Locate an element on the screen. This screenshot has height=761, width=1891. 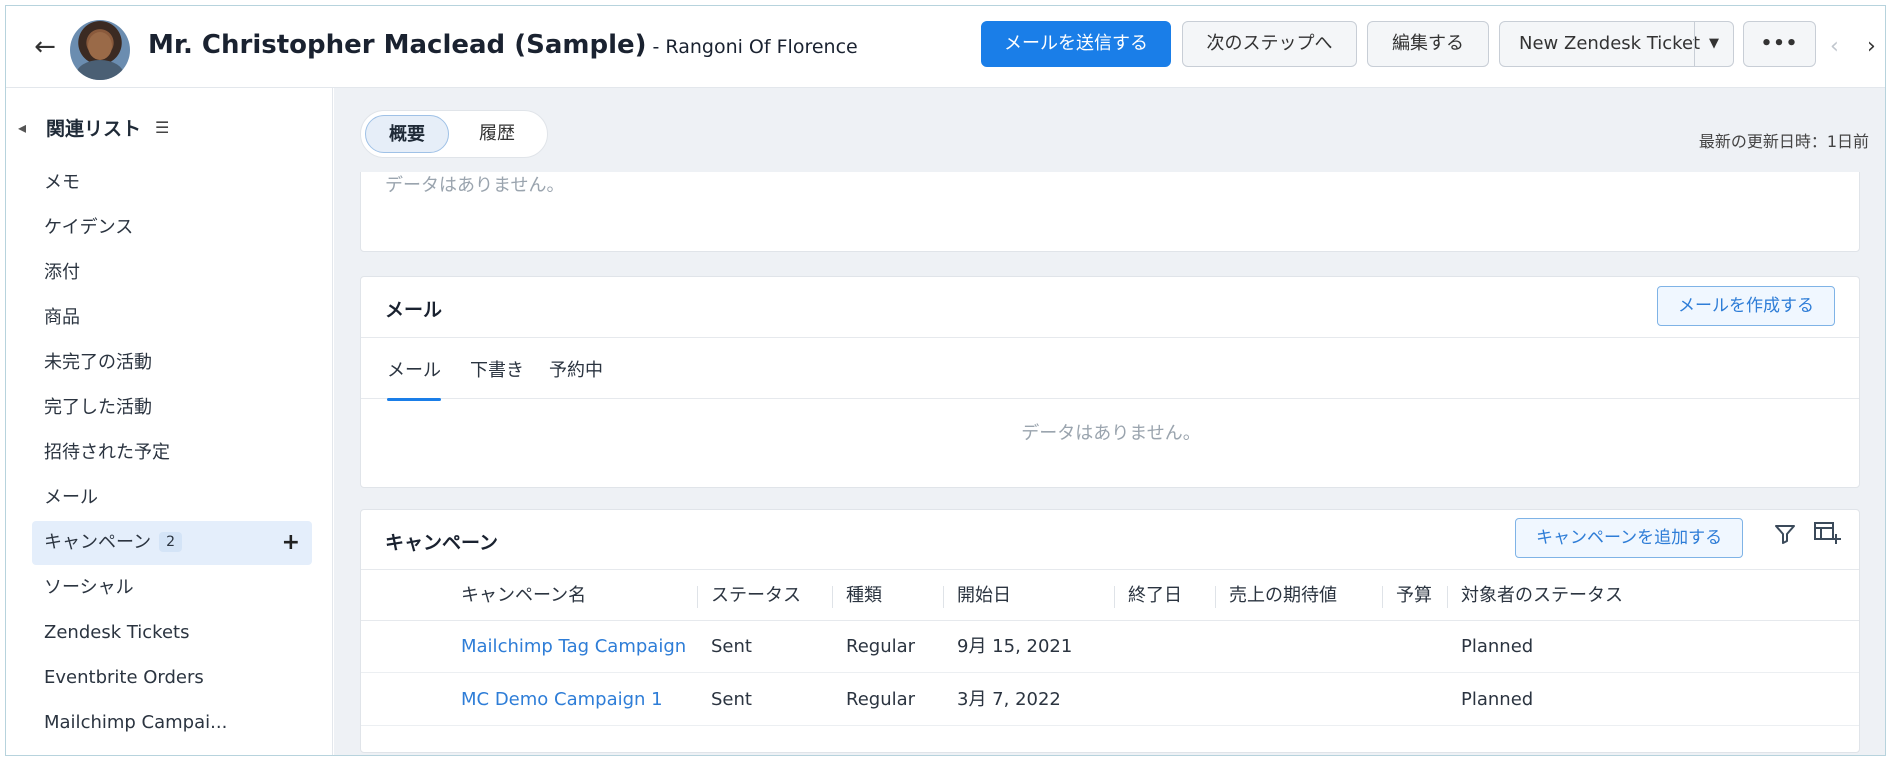
column-header: 予算 is located at coordinates (1414, 596).